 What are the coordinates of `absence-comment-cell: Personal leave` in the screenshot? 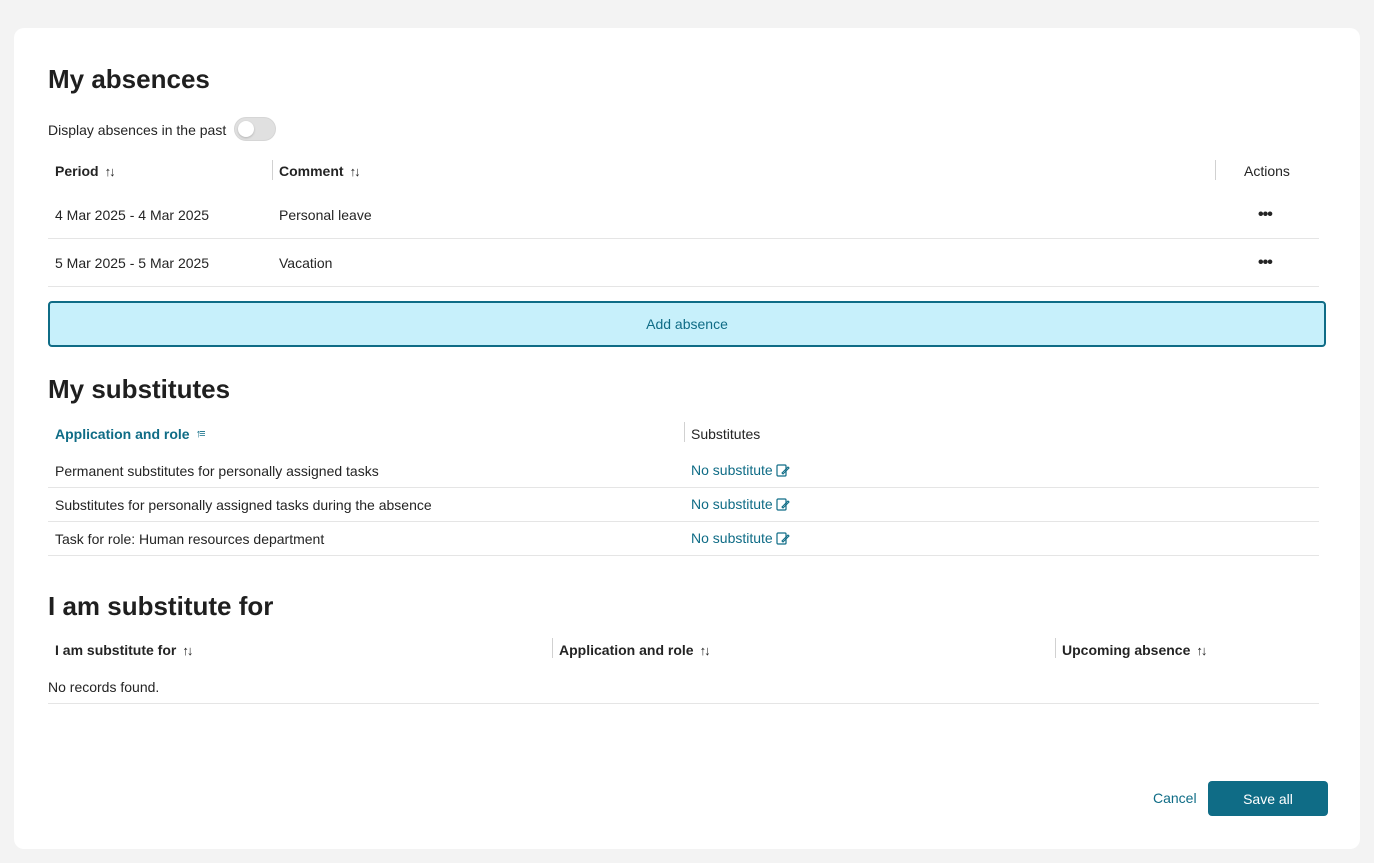 It's located at (325, 215).